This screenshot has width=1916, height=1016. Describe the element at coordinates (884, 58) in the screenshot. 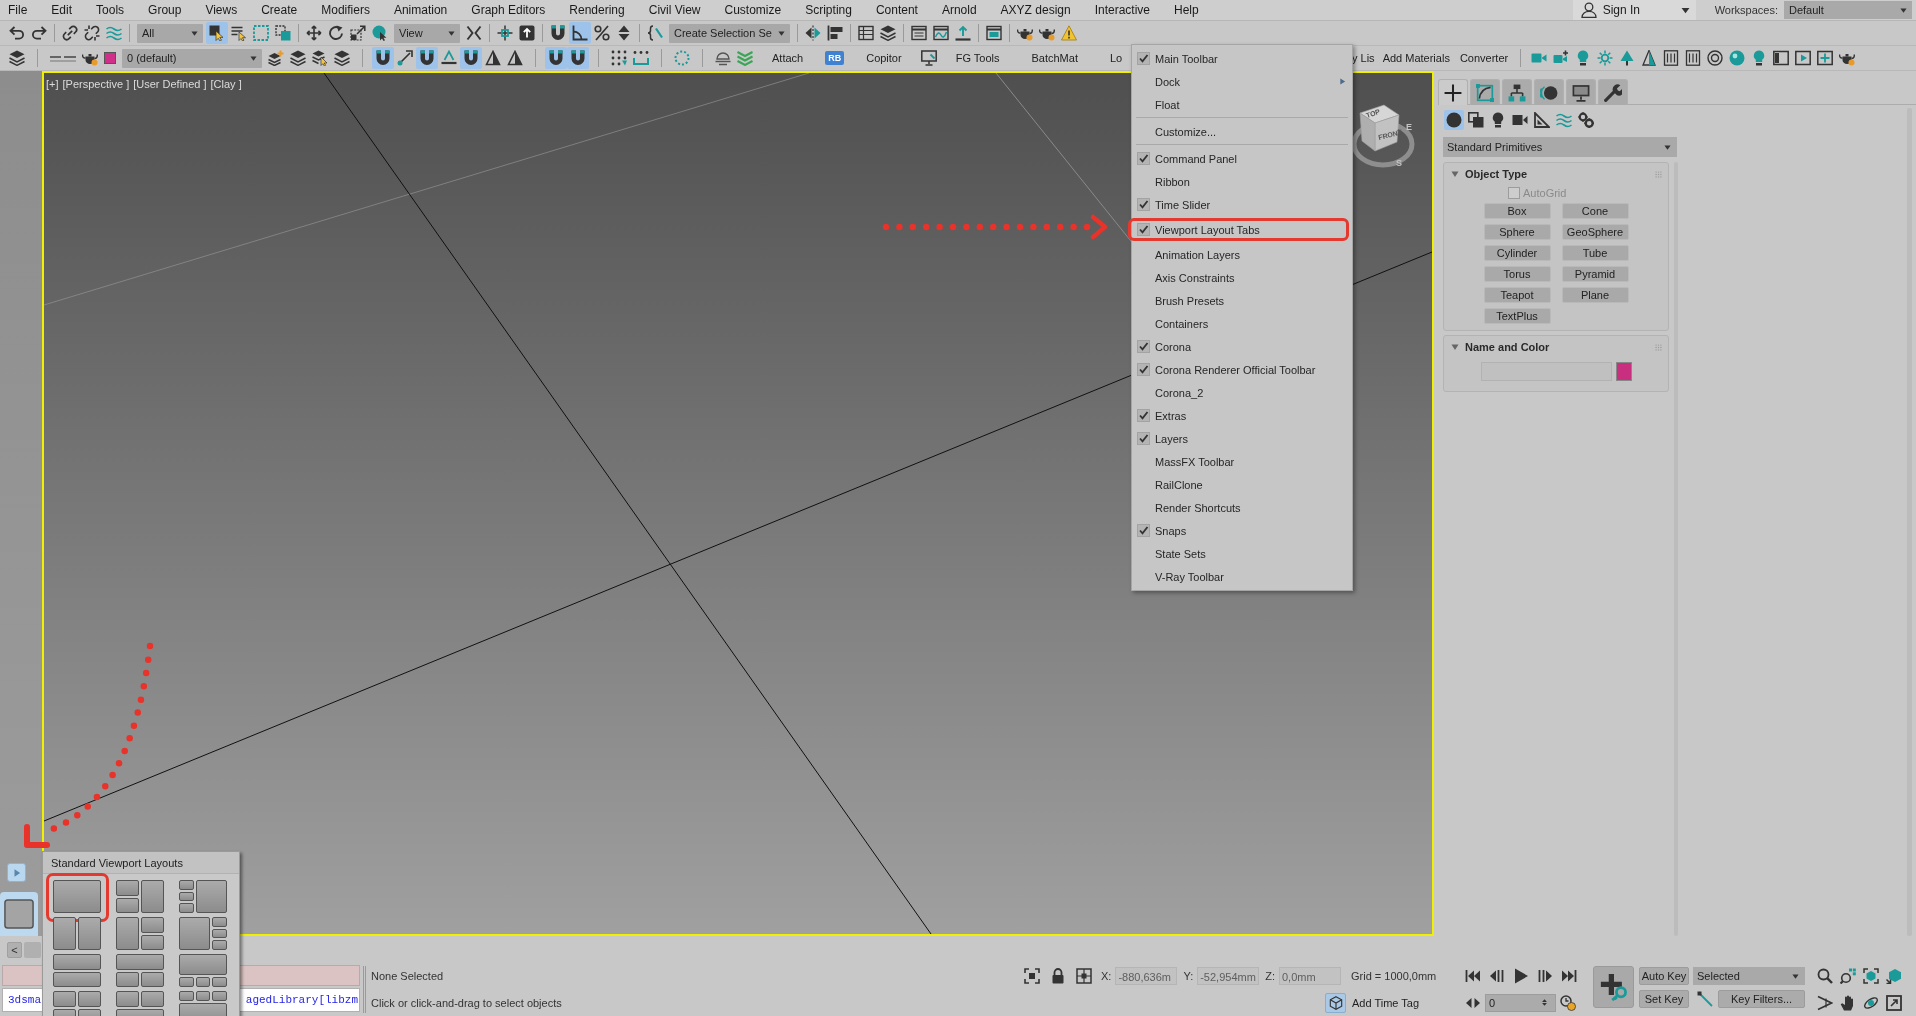

I see `toolbar-button: Copitor` at that location.